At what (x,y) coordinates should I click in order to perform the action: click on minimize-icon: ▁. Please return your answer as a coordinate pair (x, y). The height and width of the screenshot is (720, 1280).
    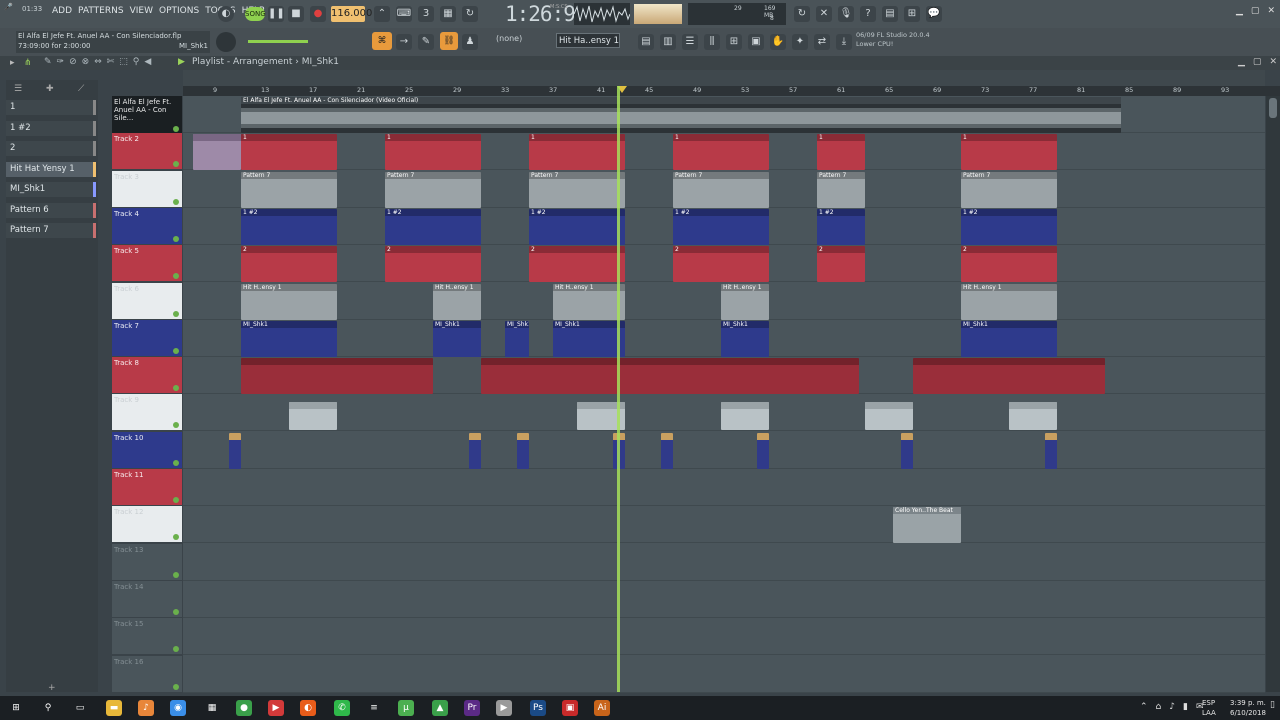
    Looking at the image, I should click on (1239, 11).